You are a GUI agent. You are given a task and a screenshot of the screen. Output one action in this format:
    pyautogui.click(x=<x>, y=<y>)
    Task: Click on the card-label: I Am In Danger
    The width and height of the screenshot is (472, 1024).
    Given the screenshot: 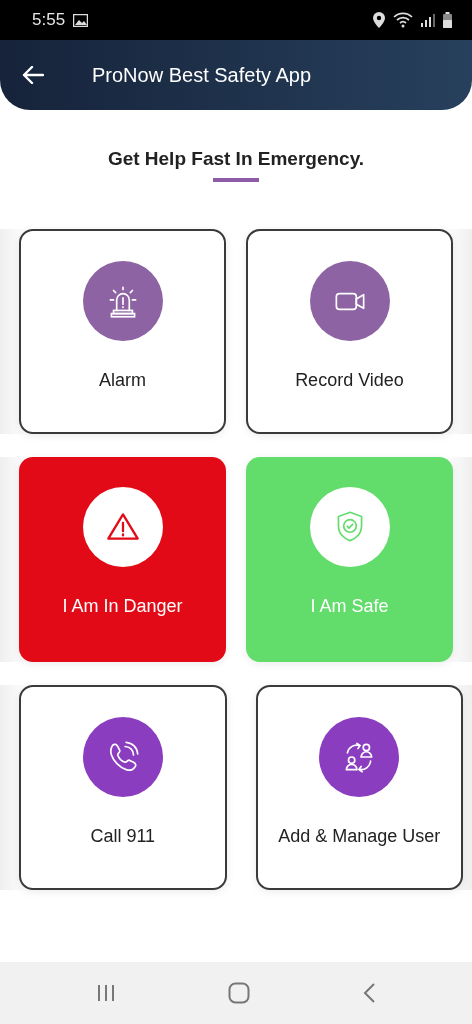 What is the action you would take?
    pyautogui.click(x=122, y=606)
    